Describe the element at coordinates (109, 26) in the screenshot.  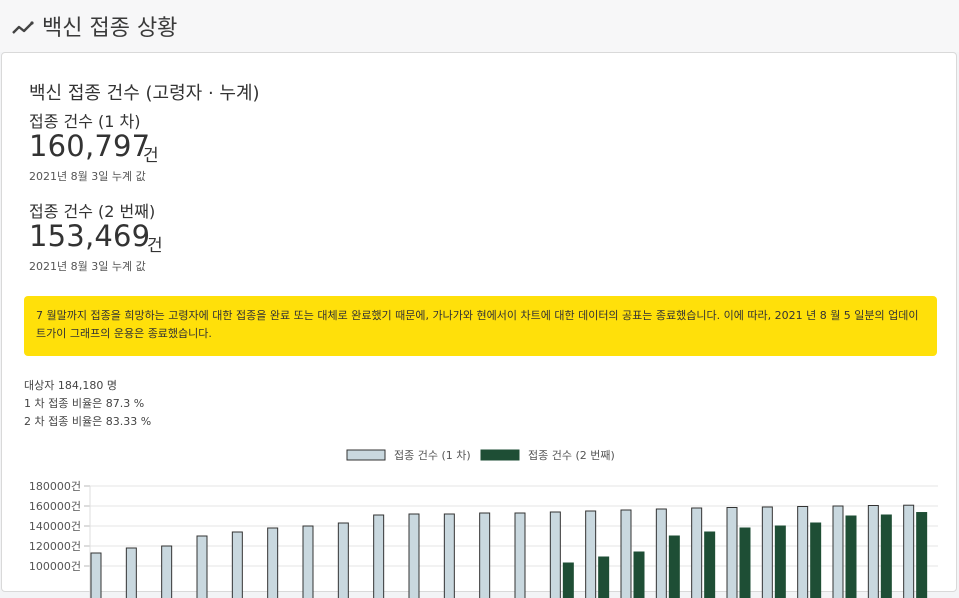
I see `page-title: 백신 접종 상황` at that location.